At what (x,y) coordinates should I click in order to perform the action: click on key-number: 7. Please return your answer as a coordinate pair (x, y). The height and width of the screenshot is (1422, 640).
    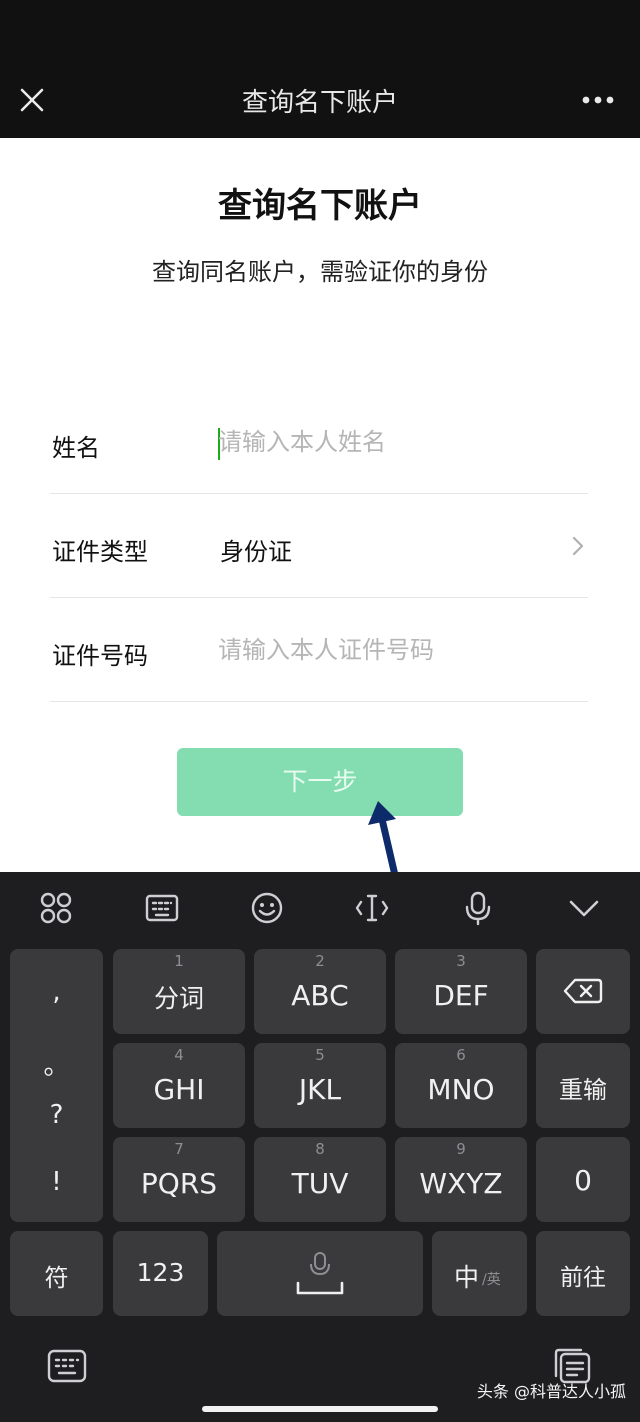
    Looking at the image, I should click on (179, 1149).